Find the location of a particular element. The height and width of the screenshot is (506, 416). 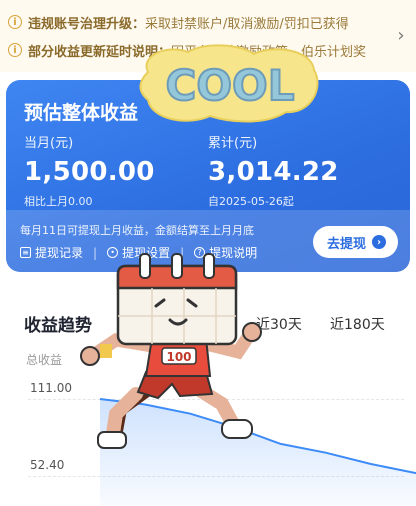

notice-violation: i 违规账号治理升级： 采取封禁账户/取消激励/罚扣已获得 is located at coordinates (199, 22).